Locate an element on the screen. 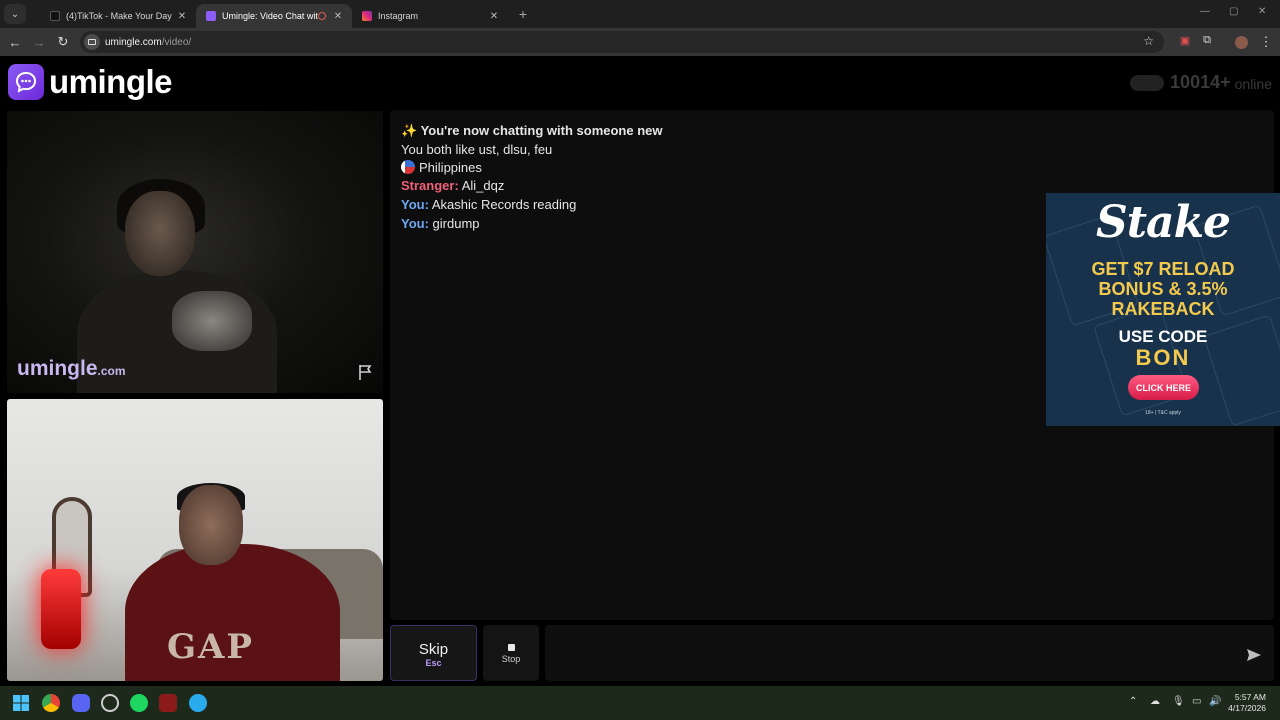 The height and width of the screenshot is (720, 1280). online-count: 10014+ is located at coordinates (1200, 82).